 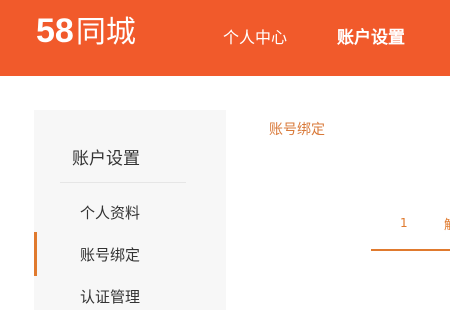 What do you see at coordinates (297, 130) in the screenshot?
I see `page-title: 账号绑定` at bounding box center [297, 130].